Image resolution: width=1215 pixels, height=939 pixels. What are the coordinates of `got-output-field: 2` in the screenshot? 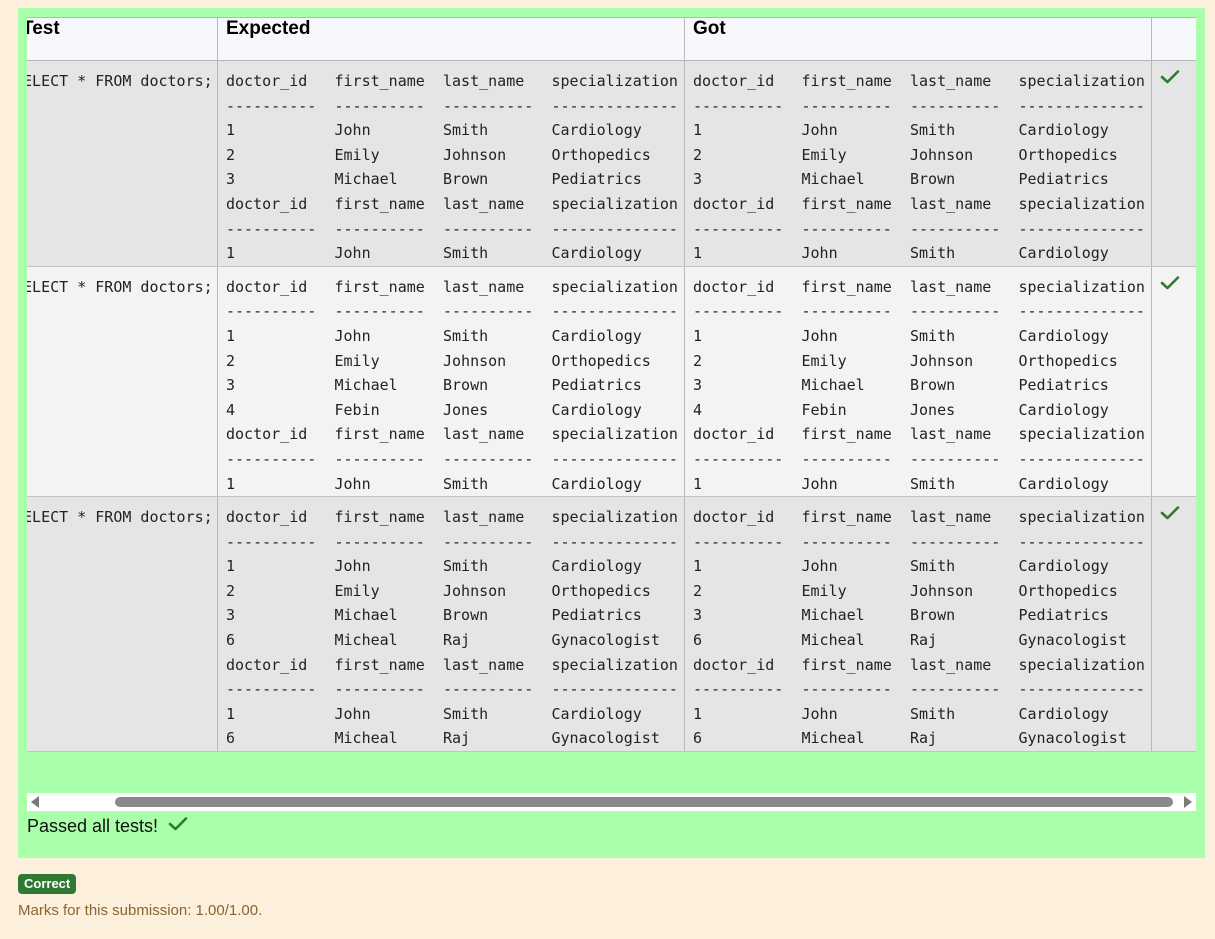 It's located at (698, 154).